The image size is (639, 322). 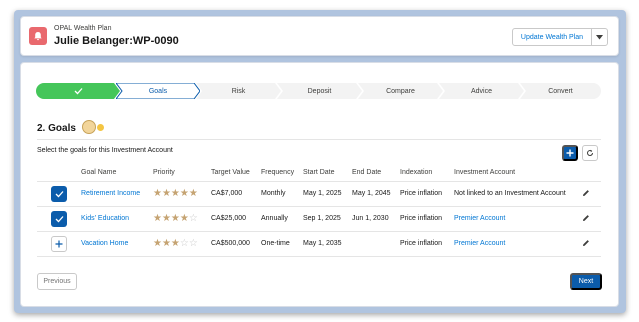 I want to click on path-step-label: Deposit, so click(x=319, y=91).